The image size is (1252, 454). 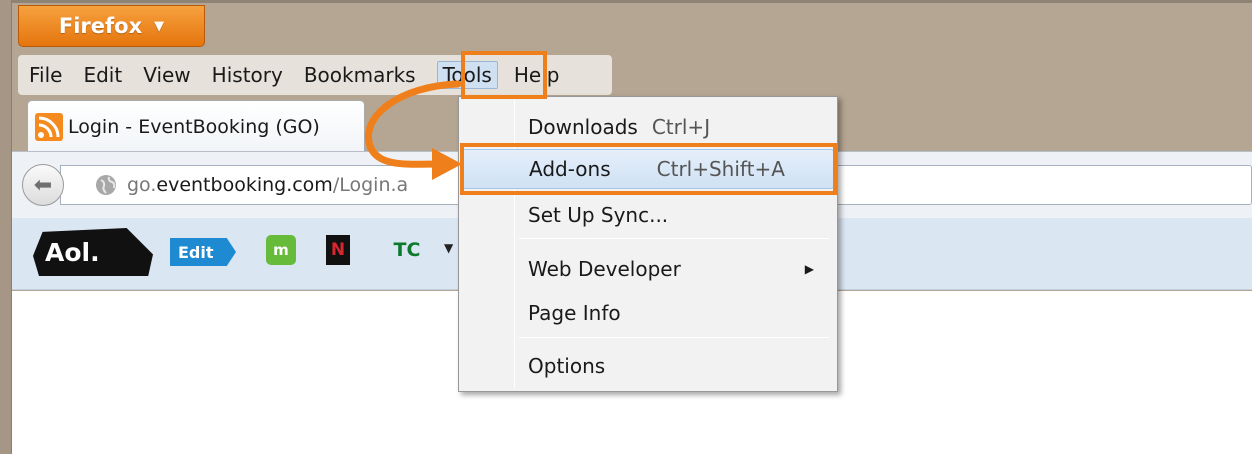 I want to click on menu-item-web-developer: Web Developer ▶, so click(x=648, y=269).